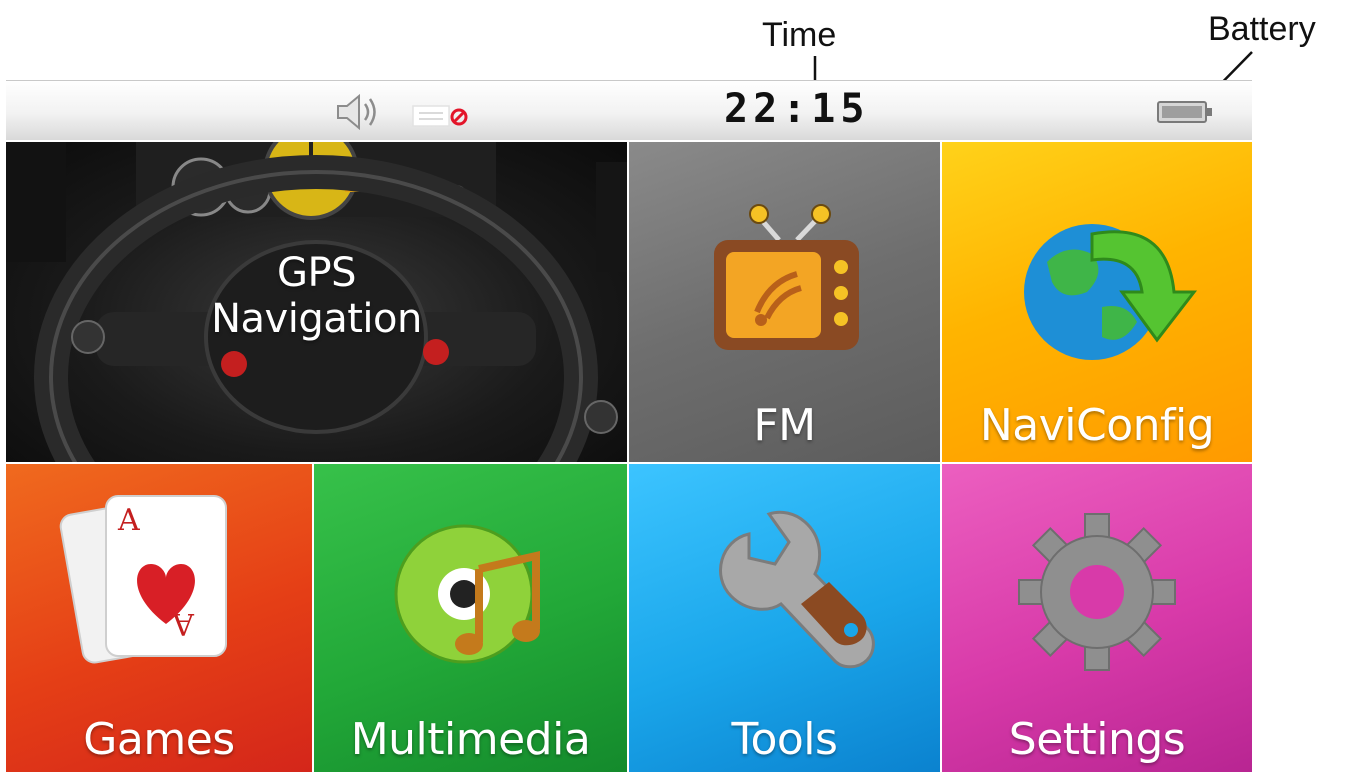 Image resolution: width=1346 pixels, height=775 pixels. I want to click on status-bar: 22:15, so click(629, 110).